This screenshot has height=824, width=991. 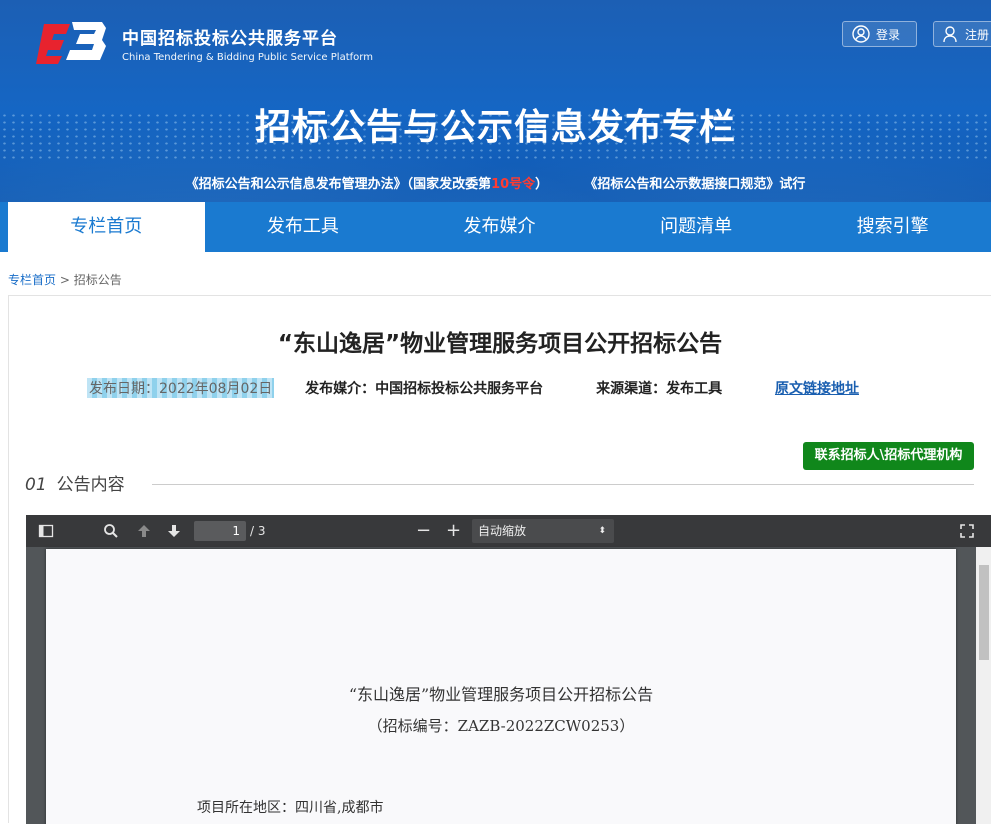 What do you see at coordinates (220, 531) in the screenshot?
I see `page-number-input: 1` at bounding box center [220, 531].